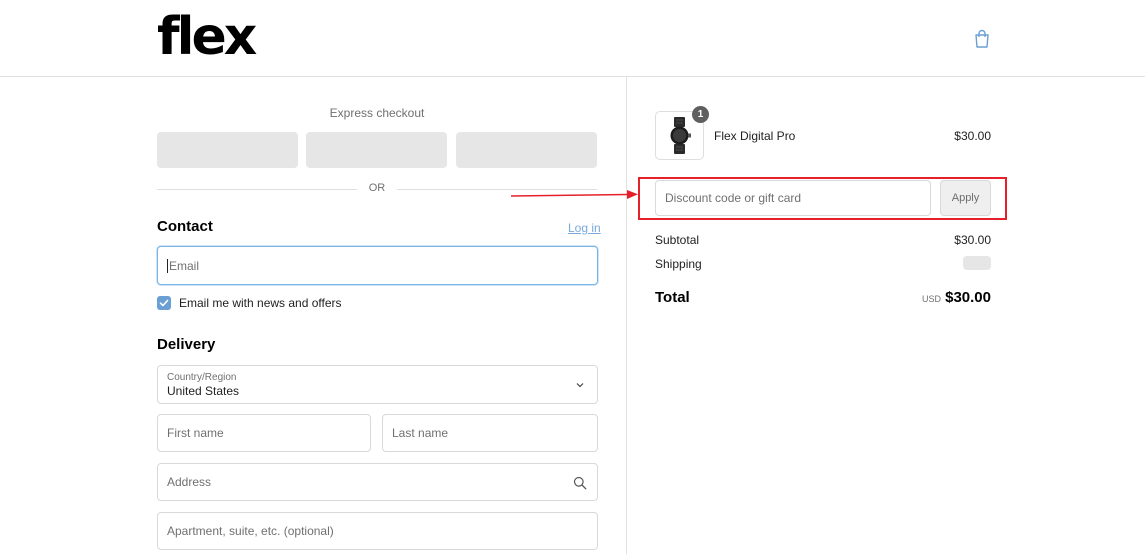 This screenshot has height=554, width=1145. Describe the element at coordinates (377, 113) in the screenshot. I see `express-checkout-label: Express checkout` at that location.